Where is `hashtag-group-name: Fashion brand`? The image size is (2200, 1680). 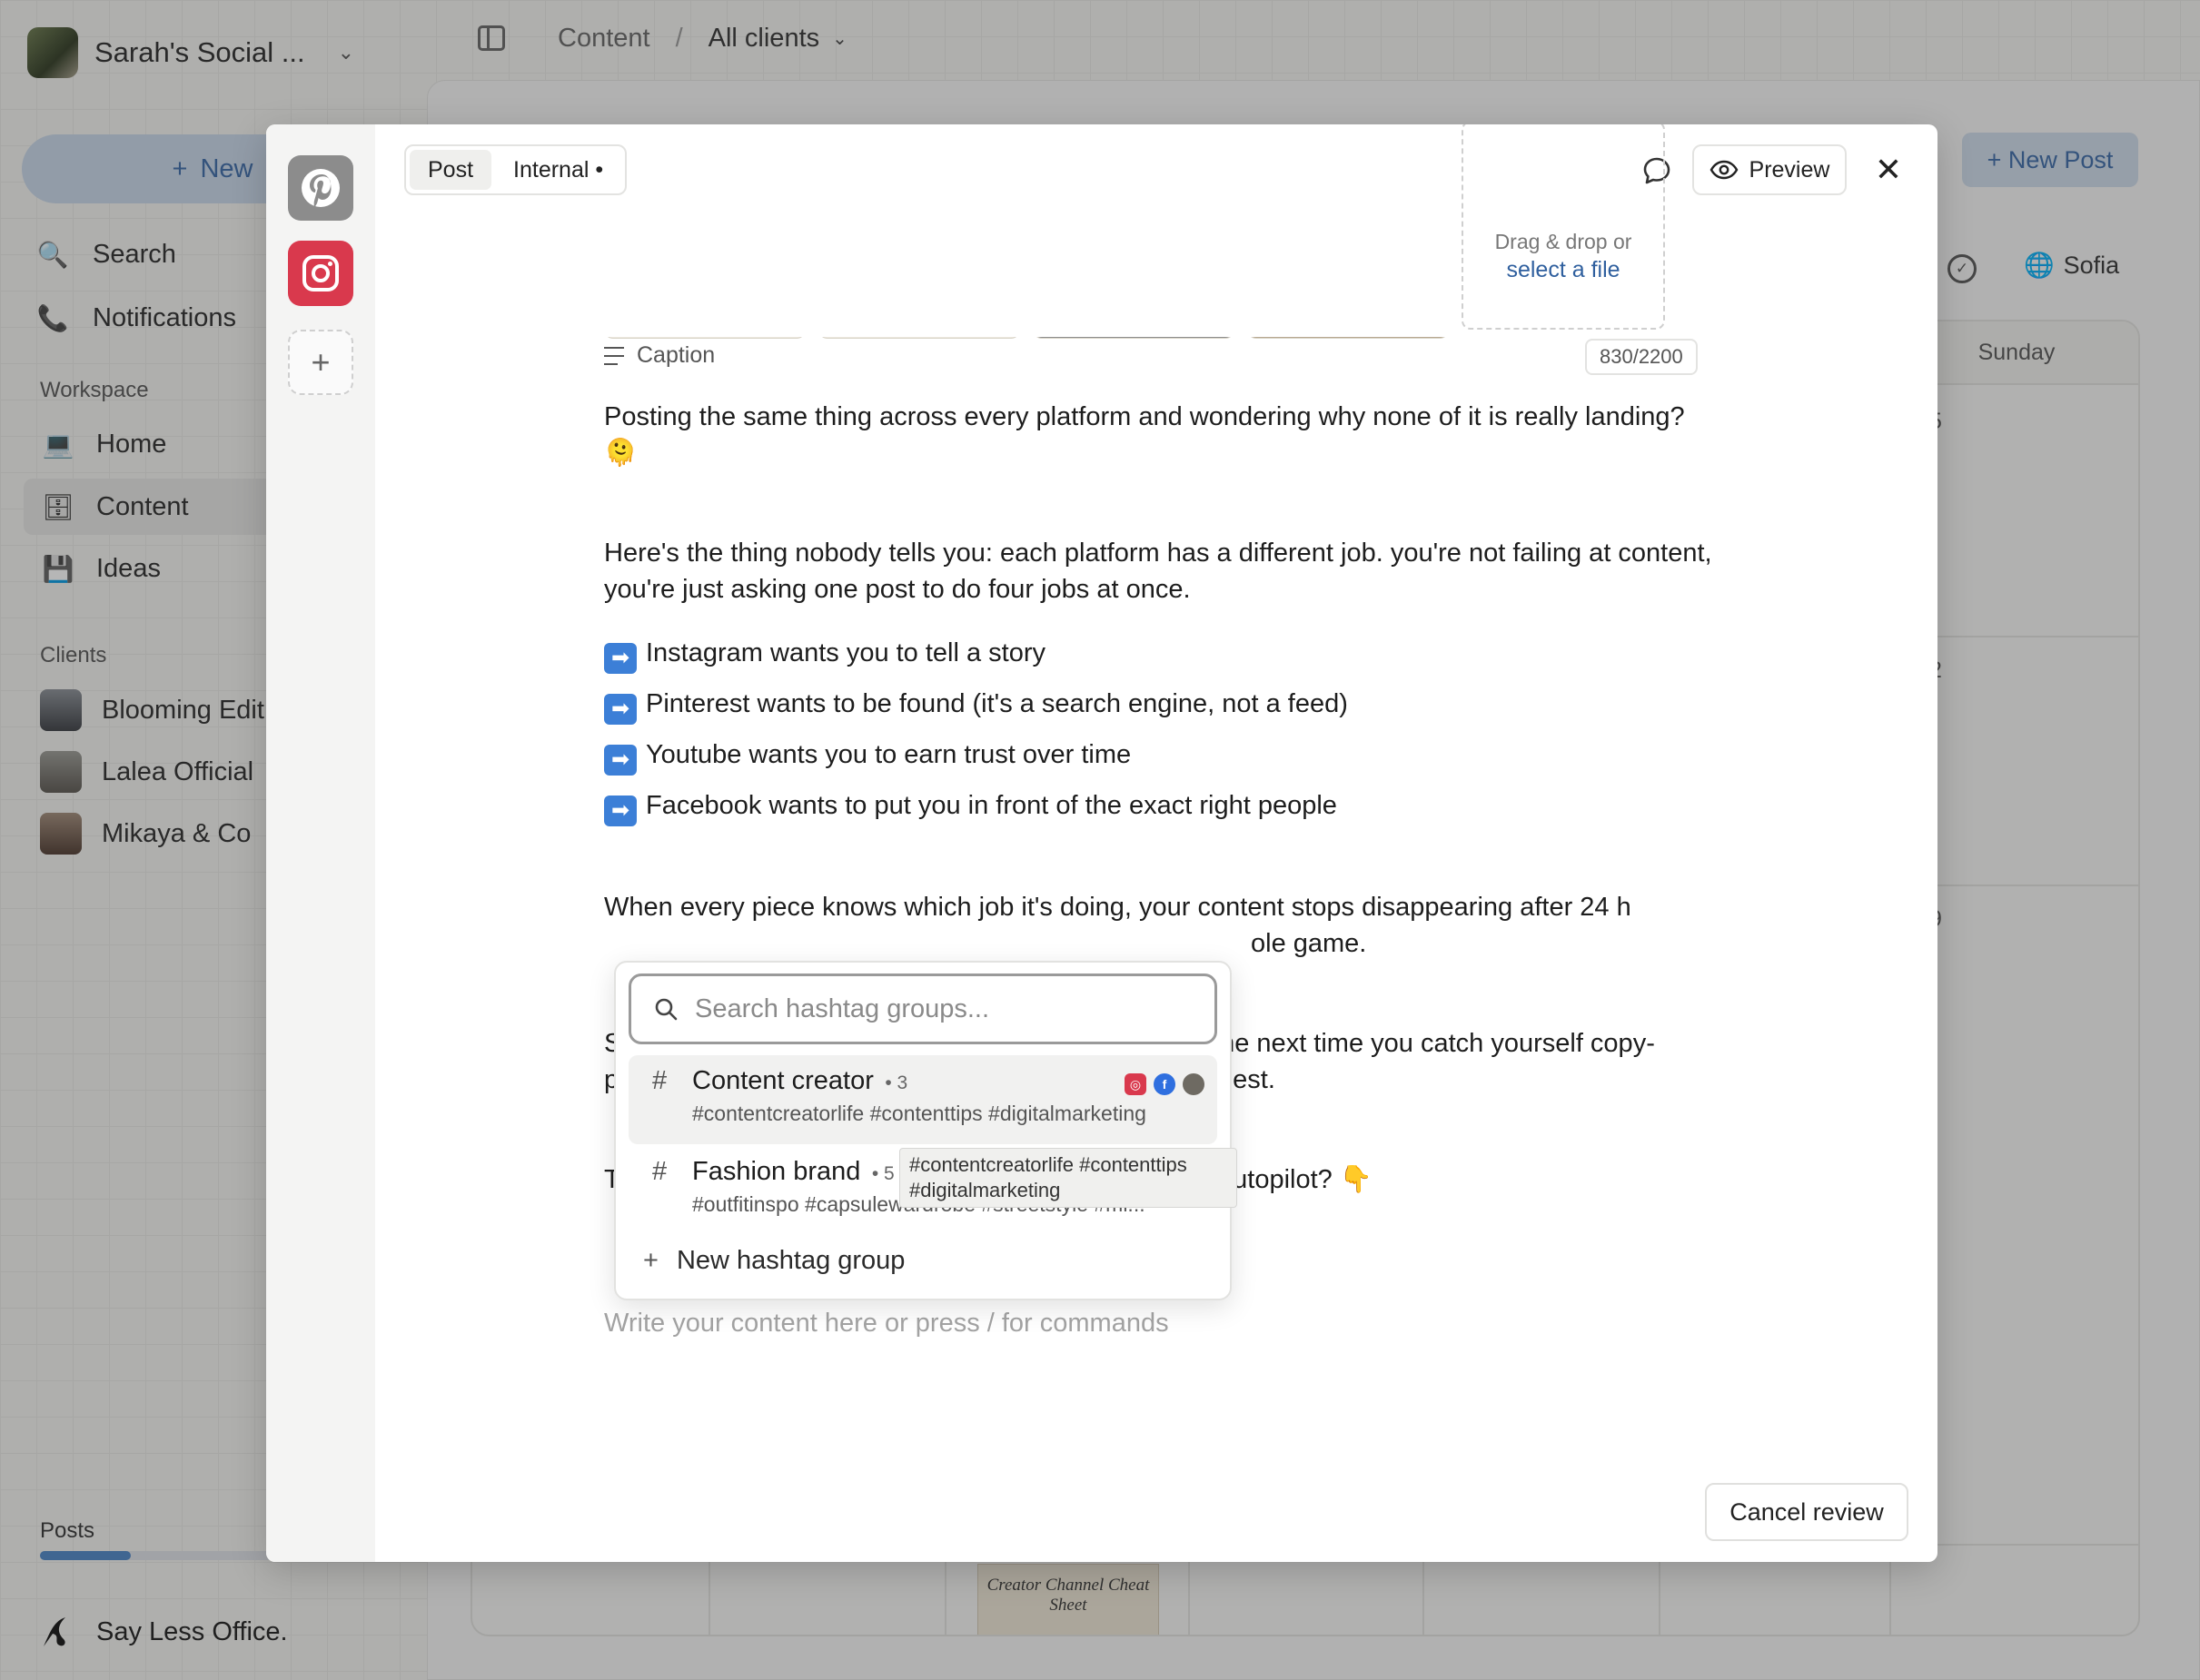 hashtag-group-name: Fashion brand is located at coordinates (776, 1171).